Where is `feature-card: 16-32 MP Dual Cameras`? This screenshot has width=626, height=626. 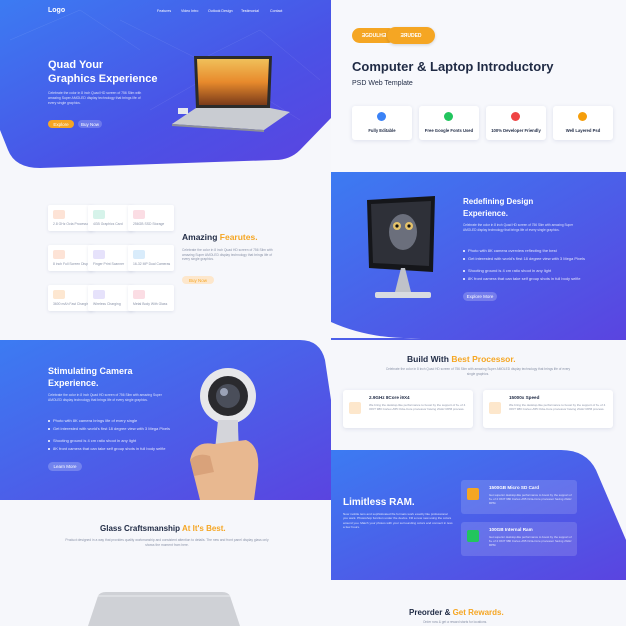 feature-card: 16-32 MP Dual Cameras is located at coordinates (151, 258).